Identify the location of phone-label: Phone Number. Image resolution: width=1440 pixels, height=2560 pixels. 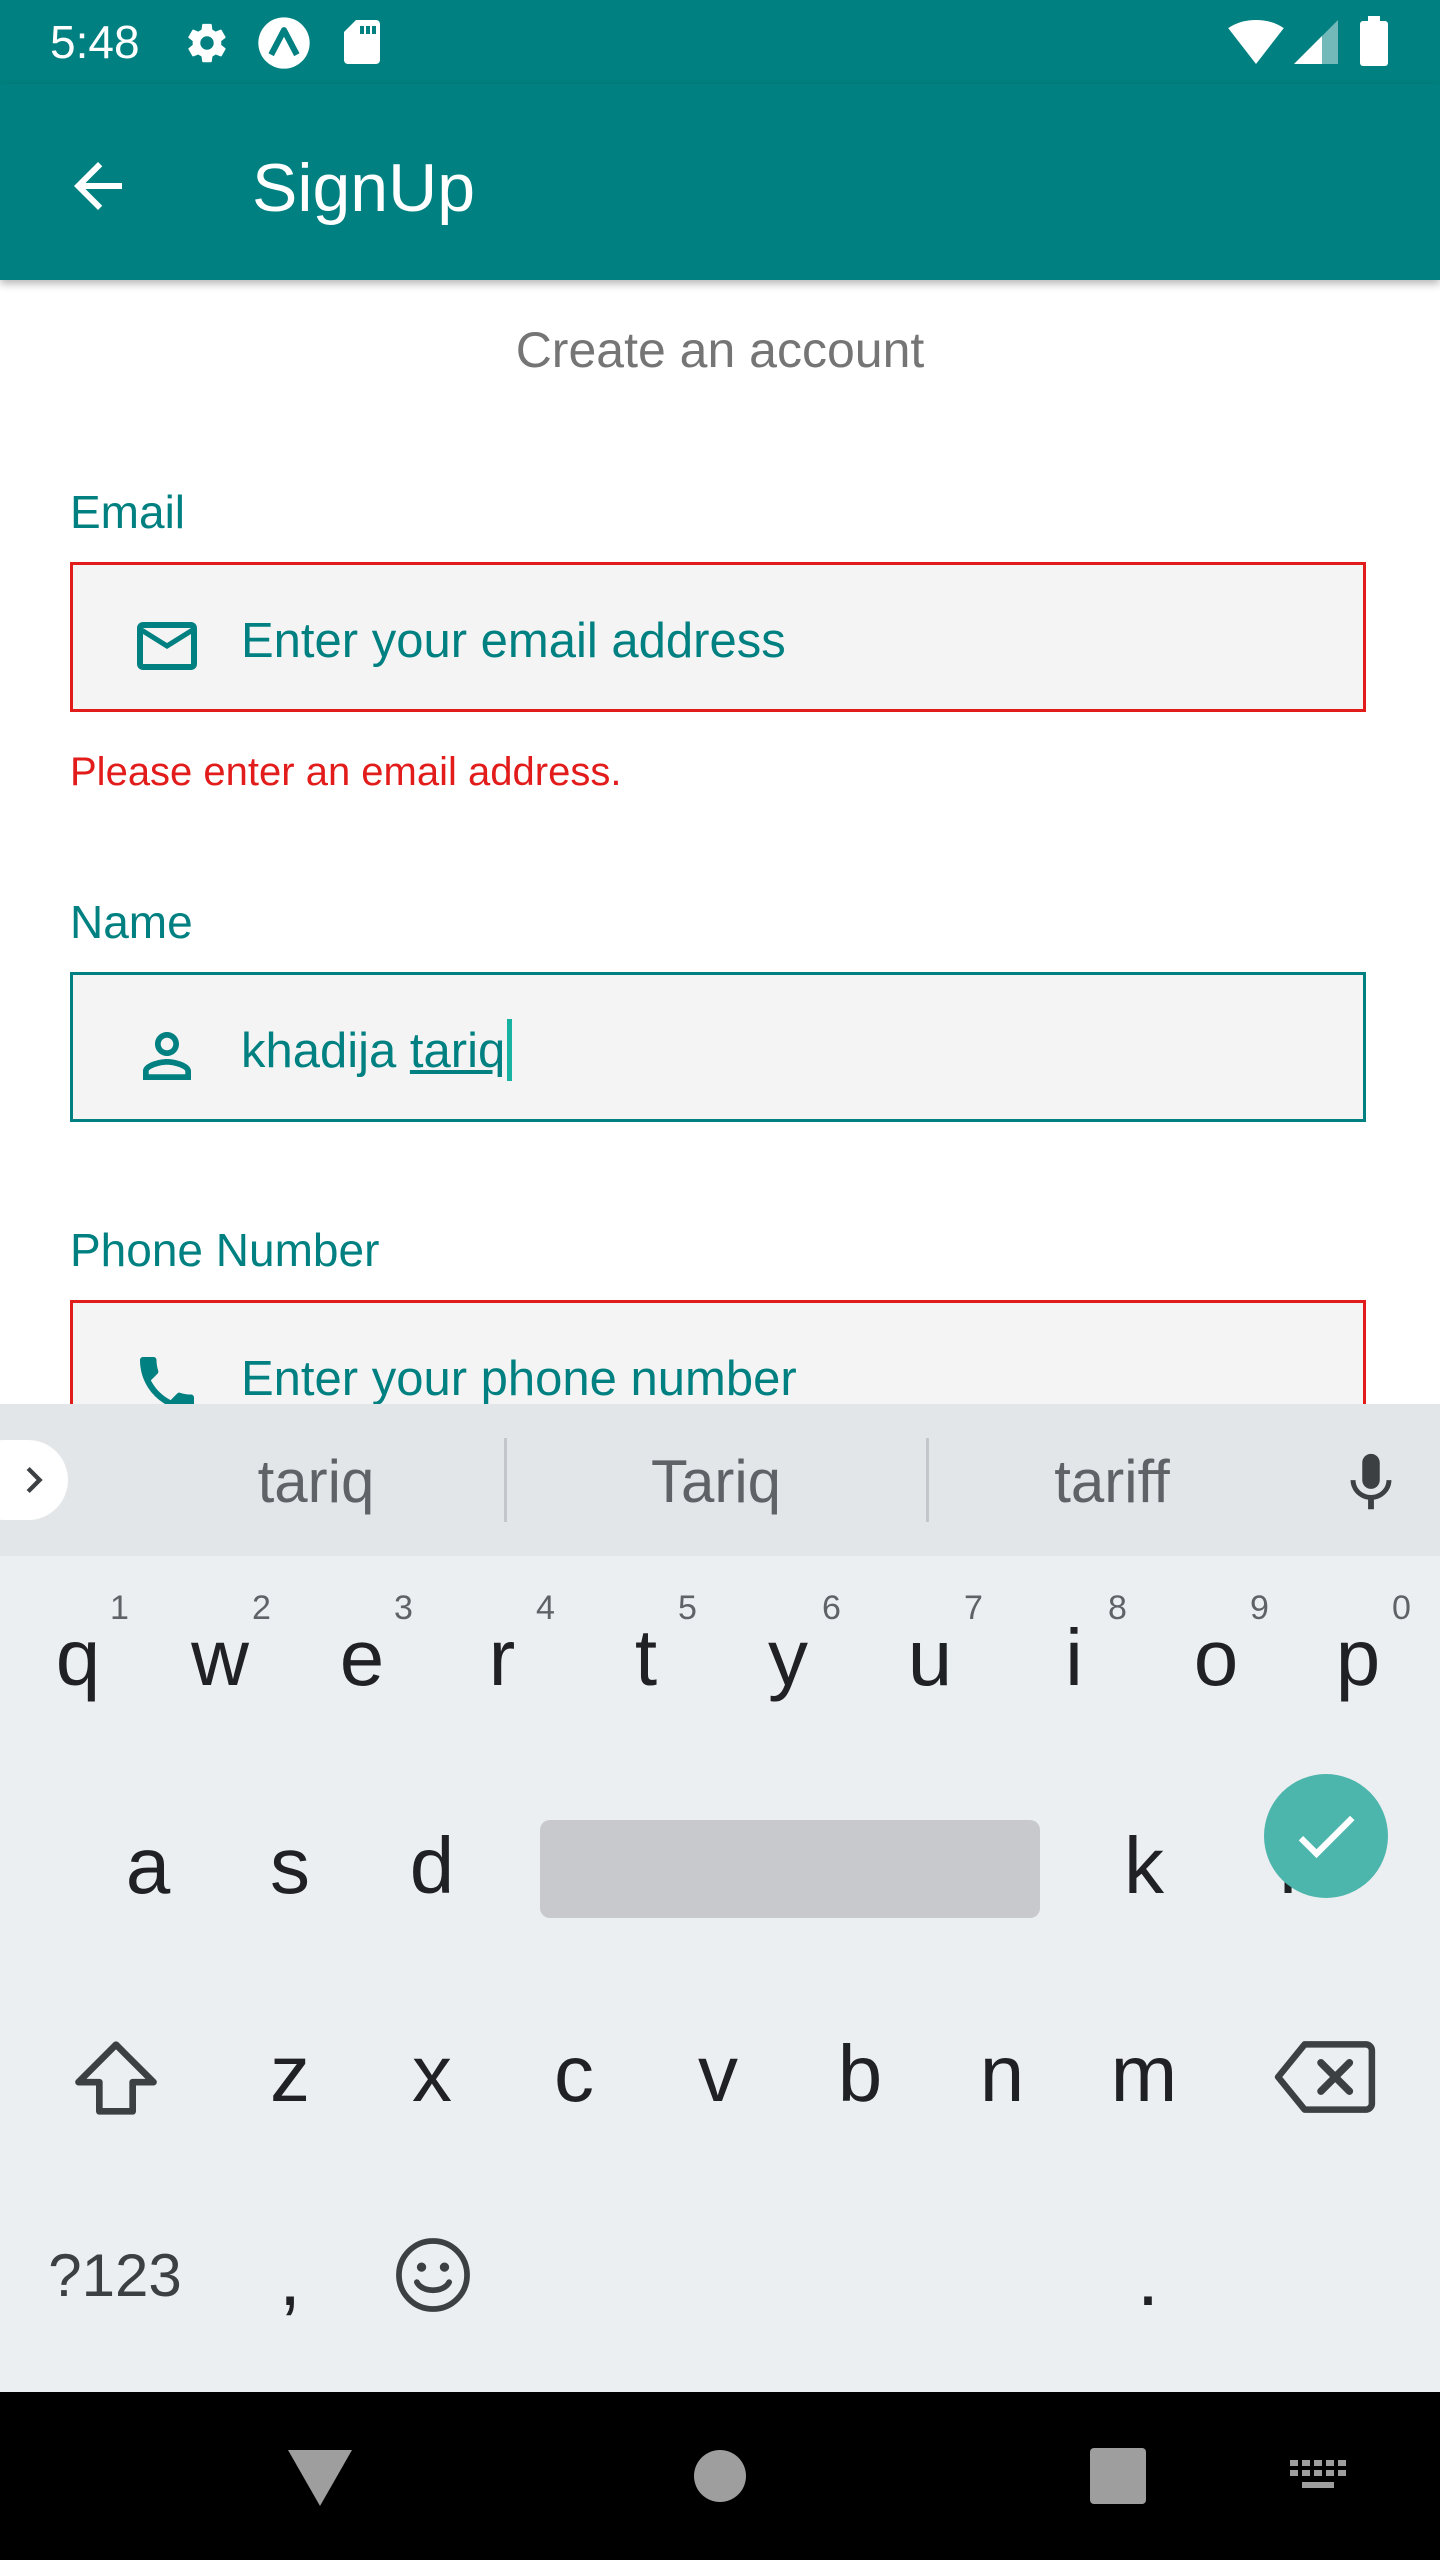
(225, 1250).